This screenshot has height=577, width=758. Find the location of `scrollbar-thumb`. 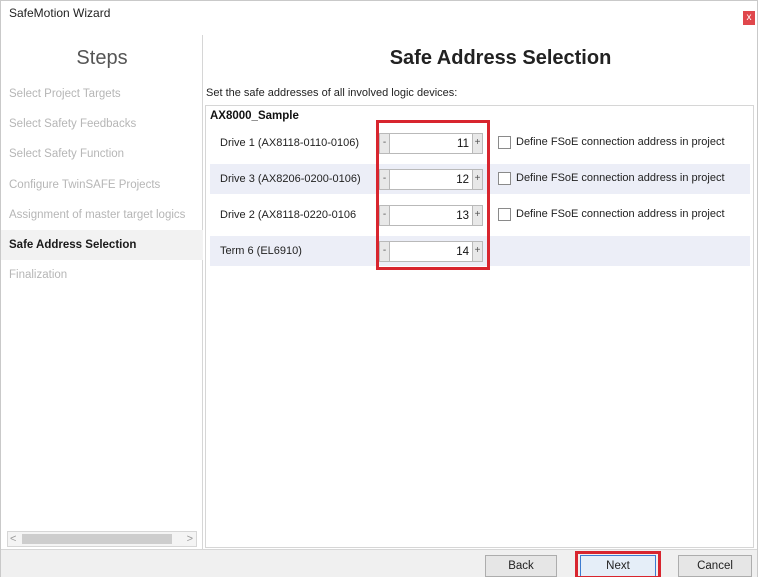

scrollbar-thumb is located at coordinates (97, 539).